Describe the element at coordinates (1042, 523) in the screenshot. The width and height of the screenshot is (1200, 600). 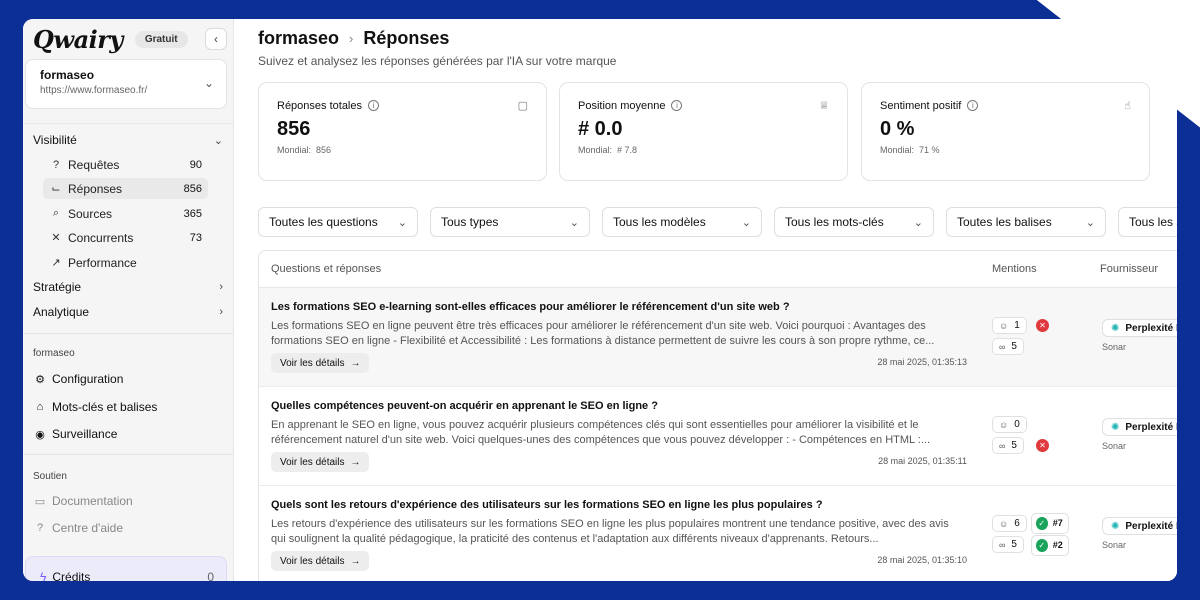
I see `check-circle-icon: ✓` at that location.